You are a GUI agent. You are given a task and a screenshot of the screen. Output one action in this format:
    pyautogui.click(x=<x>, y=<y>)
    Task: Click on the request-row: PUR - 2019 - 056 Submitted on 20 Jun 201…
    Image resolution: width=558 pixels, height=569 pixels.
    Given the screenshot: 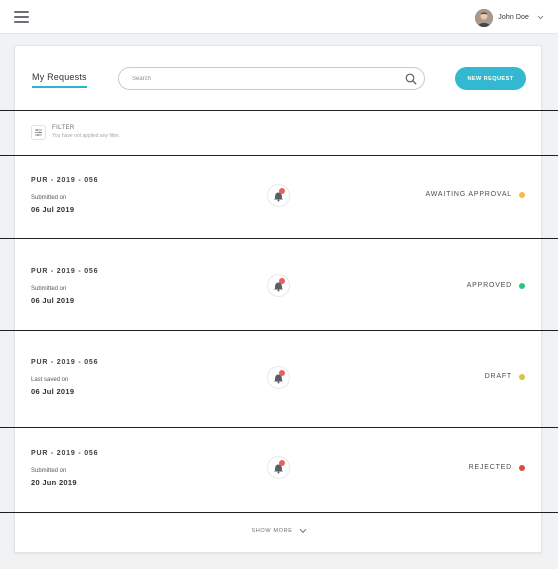 What is the action you would take?
    pyautogui.click(x=279, y=469)
    